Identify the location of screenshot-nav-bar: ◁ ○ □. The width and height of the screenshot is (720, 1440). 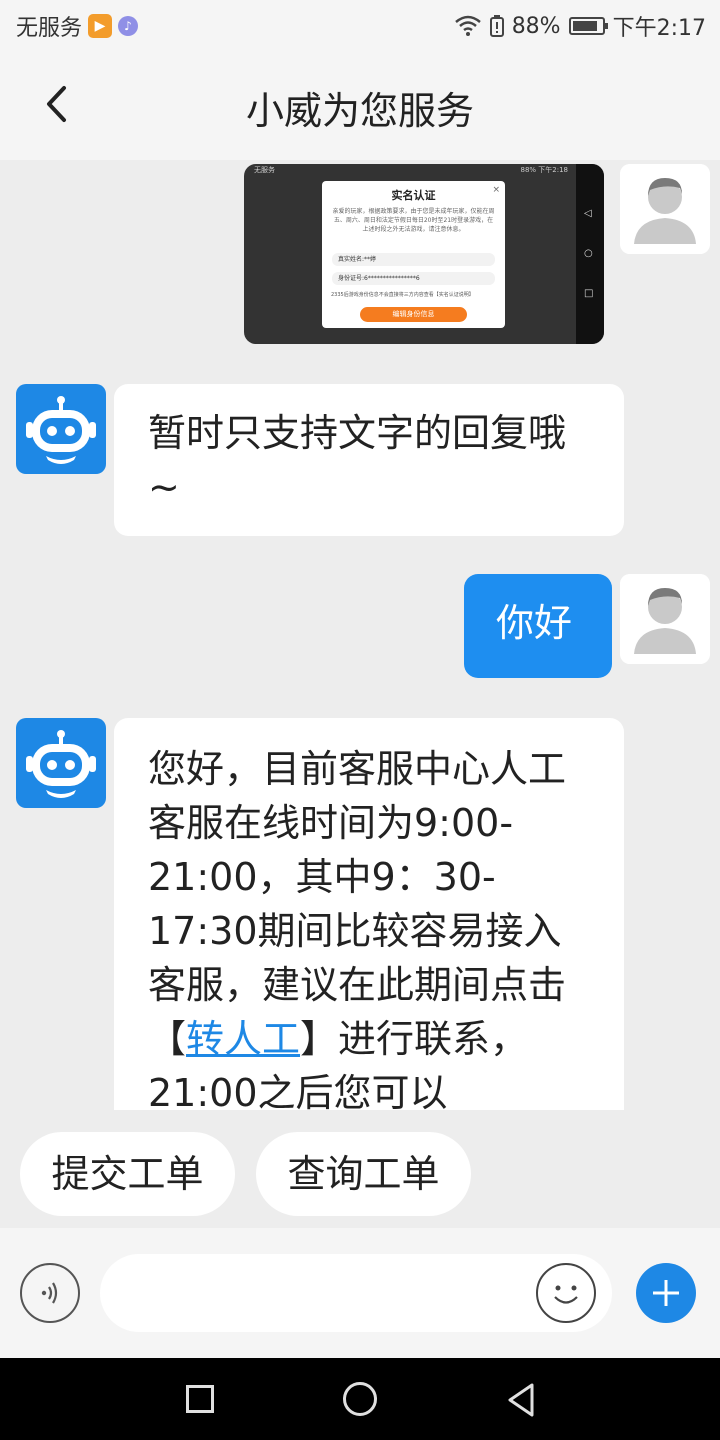
(590, 254).